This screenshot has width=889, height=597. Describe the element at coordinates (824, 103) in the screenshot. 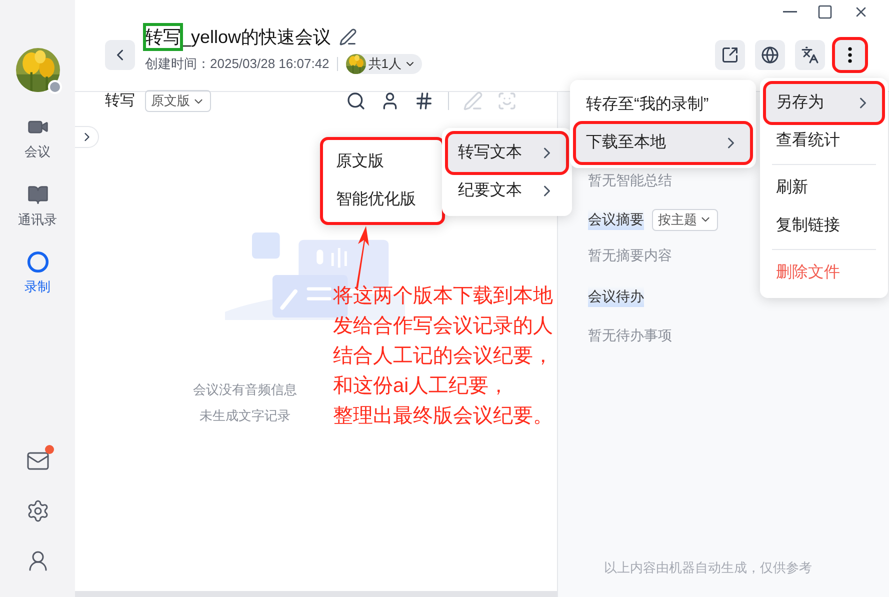

I see `menu-item: 另存为` at that location.